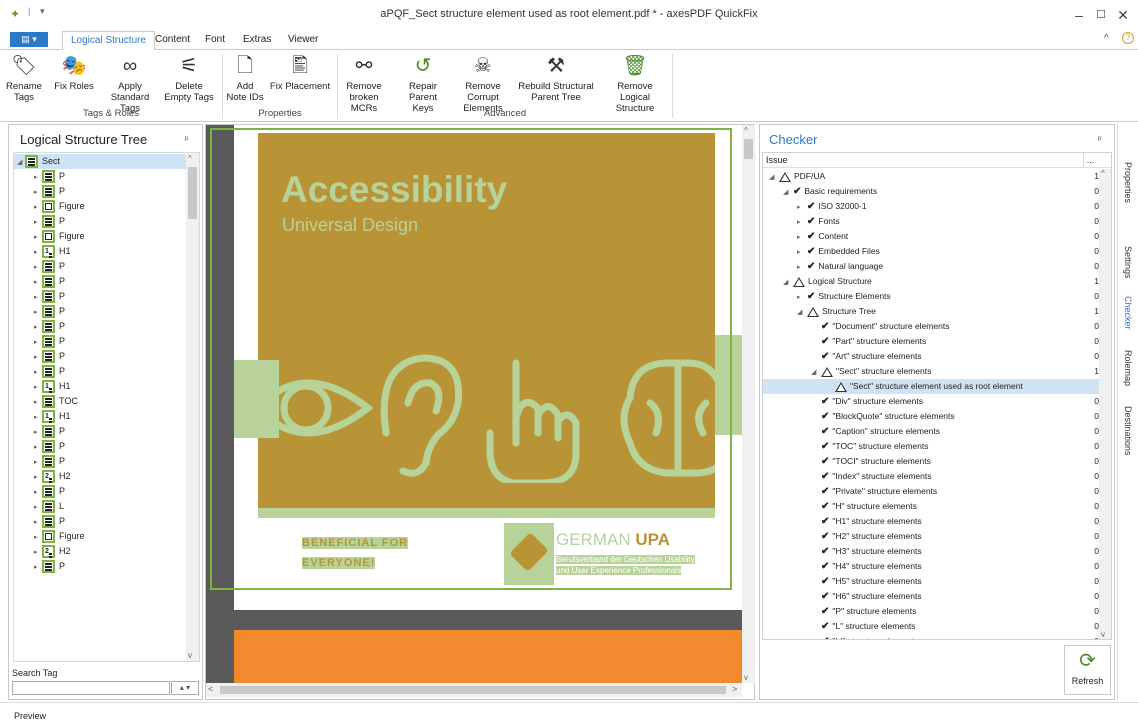  Describe the element at coordinates (185, 688) in the screenshot. I see `search-spinner-icon: ▴ ▾` at that location.